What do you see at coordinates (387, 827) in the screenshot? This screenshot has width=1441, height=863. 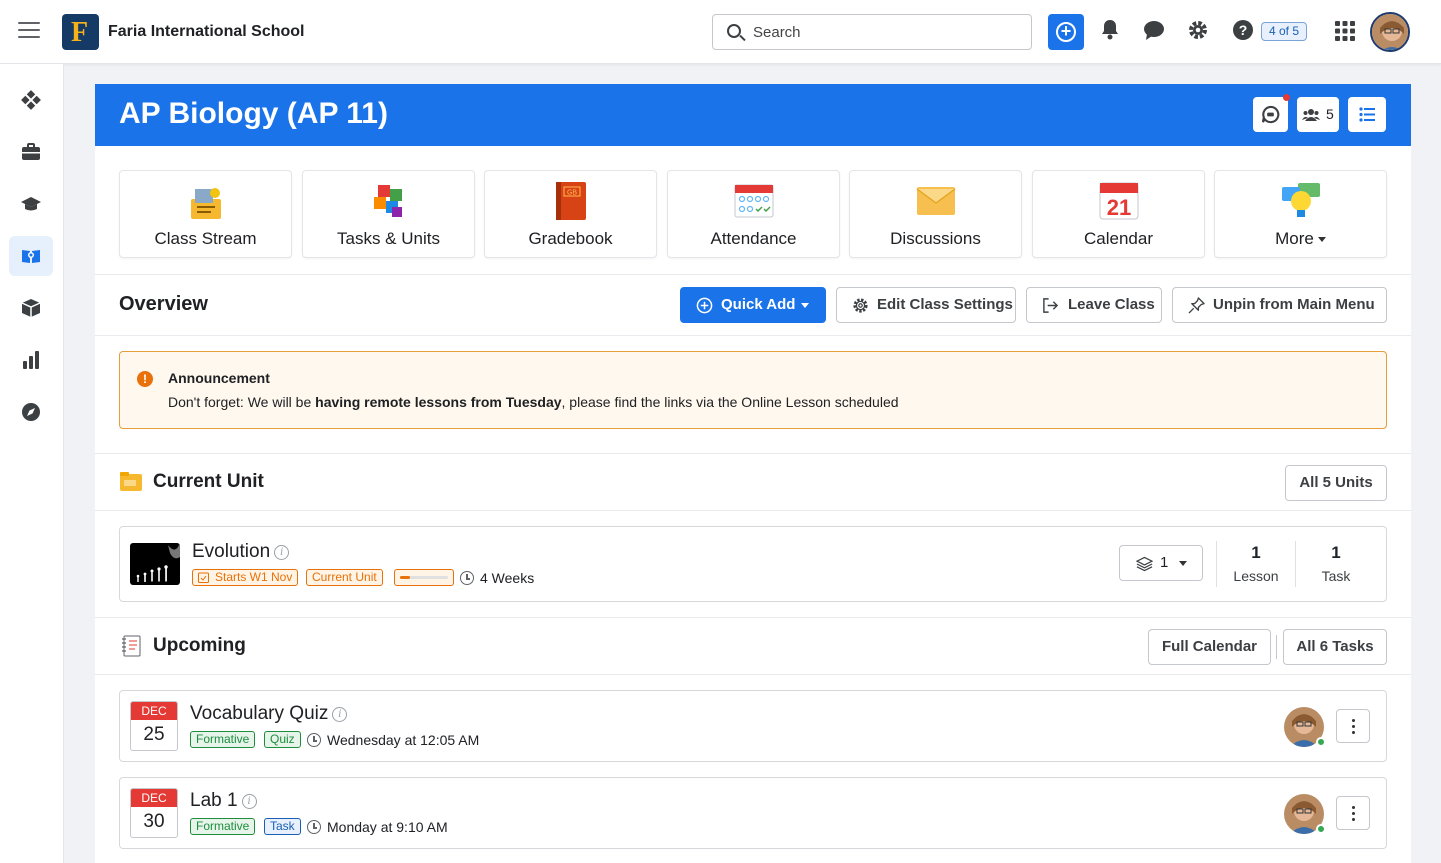 I see `task-due: Monday at 9:10 AM` at bounding box center [387, 827].